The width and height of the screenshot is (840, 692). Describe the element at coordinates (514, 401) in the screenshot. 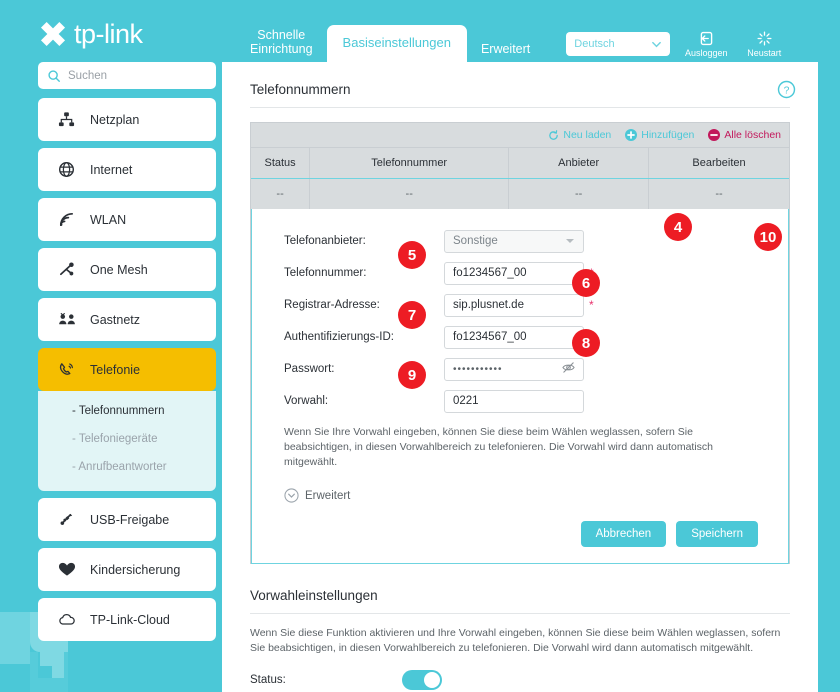

I see `vorwahl-input: 0221` at that location.